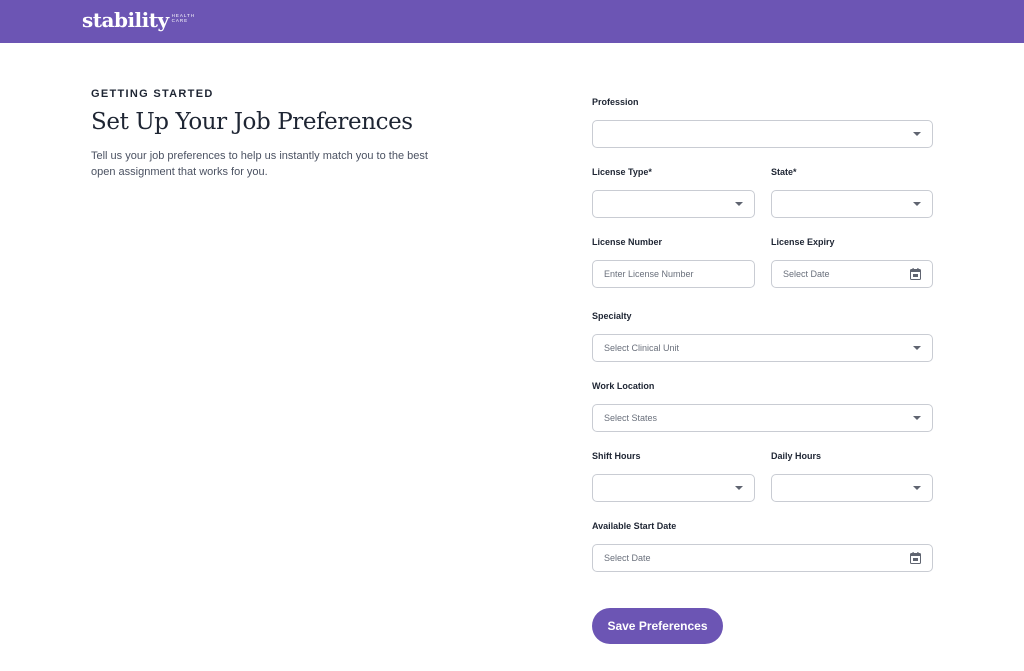  I want to click on daily-hours-select, so click(852, 488).